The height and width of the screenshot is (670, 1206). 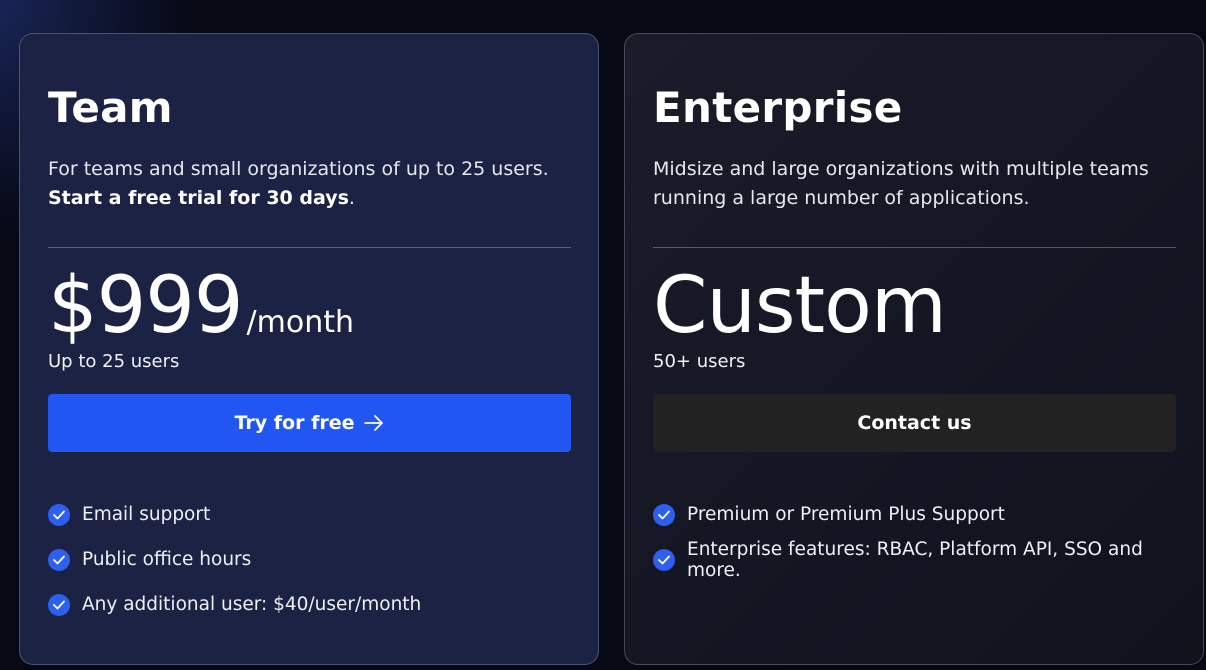 I want to click on free-trial-highlight-suffix: ., so click(x=351, y=198).